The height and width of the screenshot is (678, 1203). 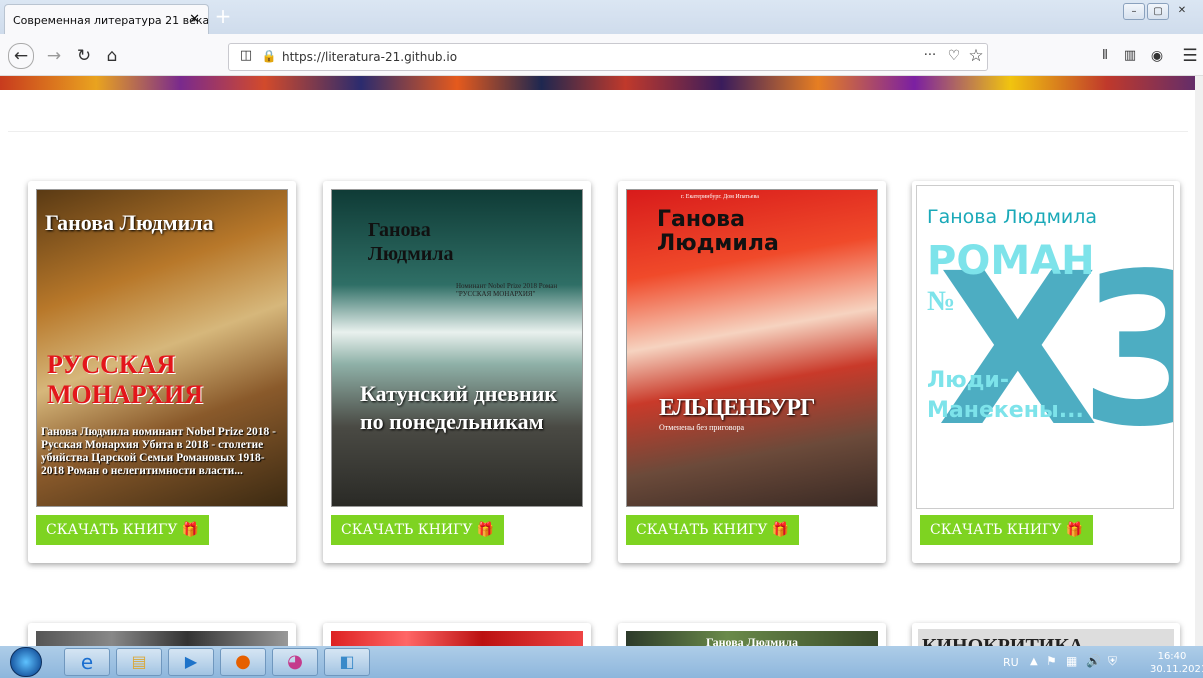 I want to click on window-icon: ◧, so click(x=347, y=662).